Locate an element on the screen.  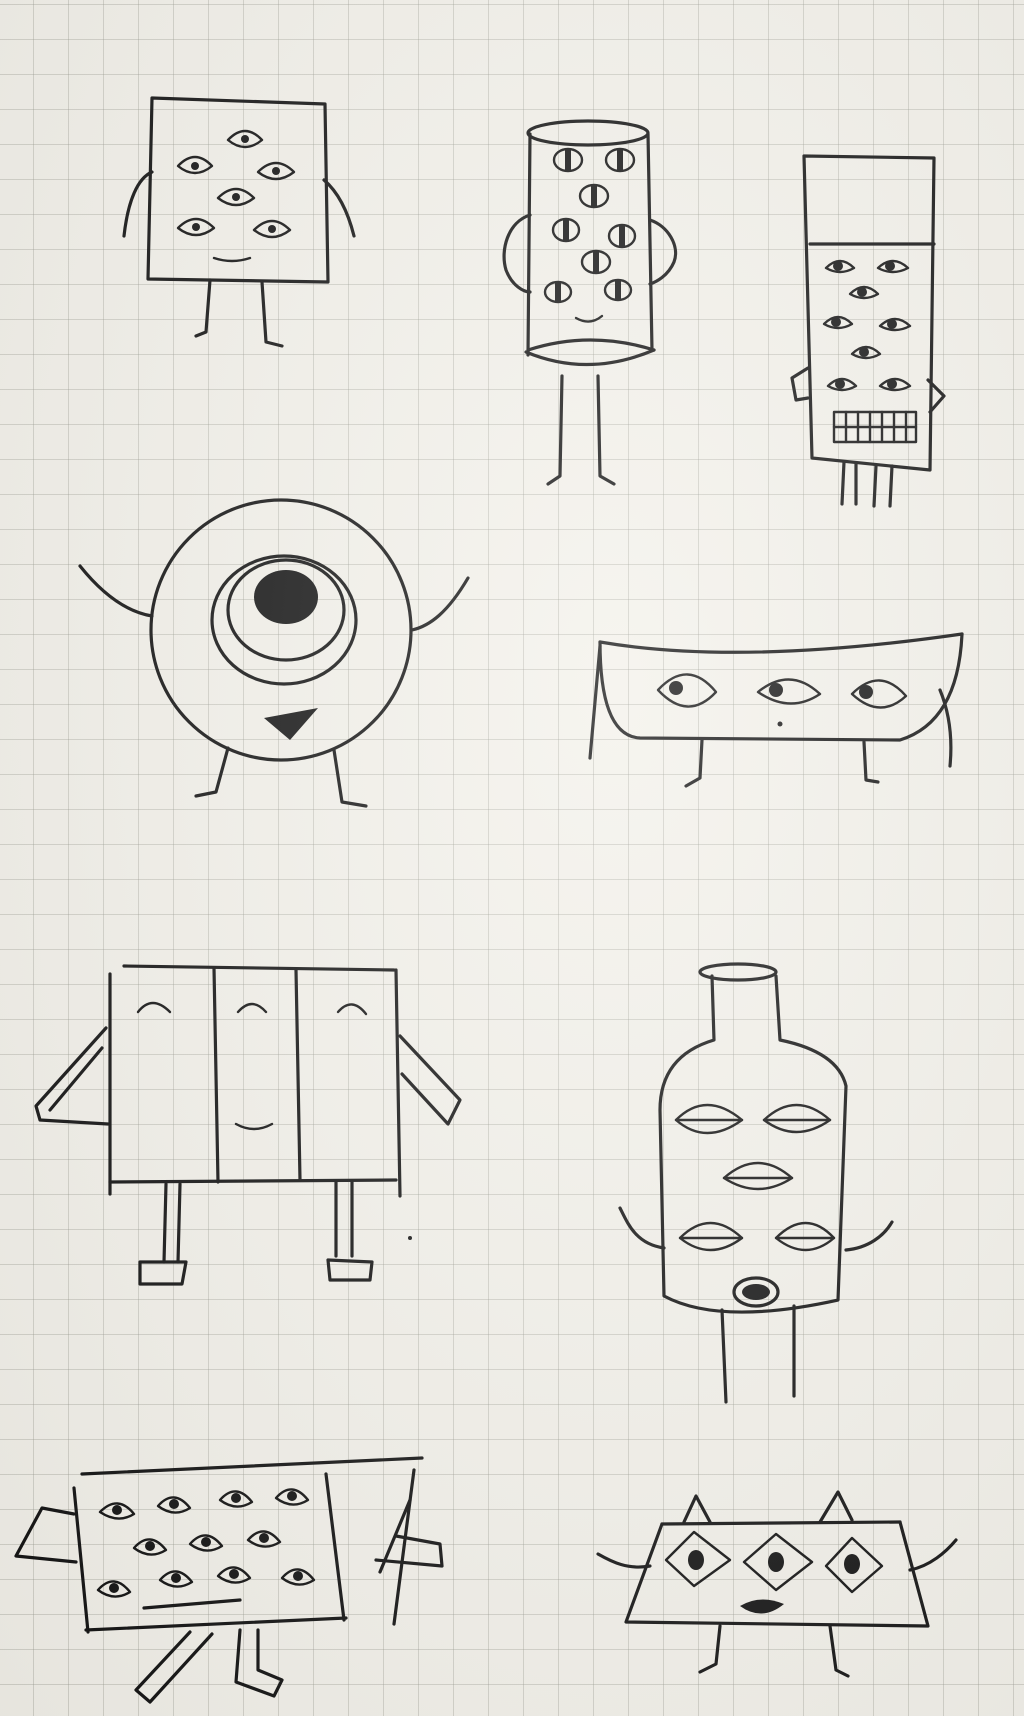
bowl-monster-three-eyes is located at coordinates (776, 710).